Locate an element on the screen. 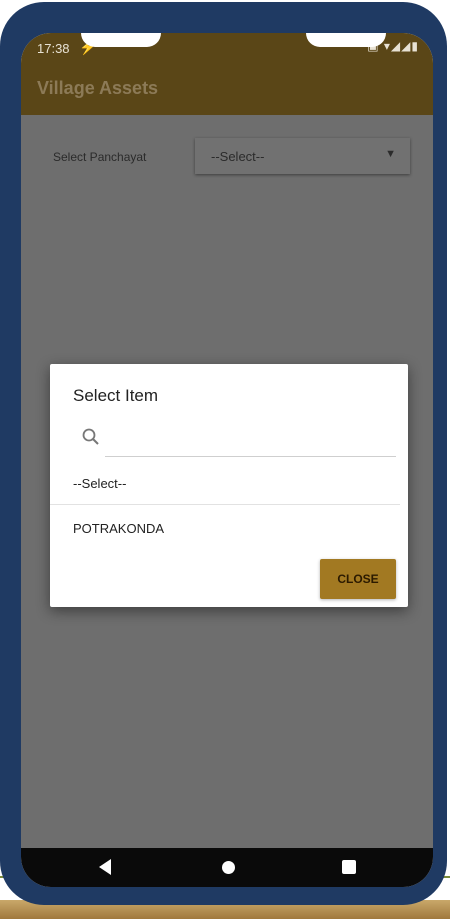 This screenshot has height=919, width=450. list-item-label: --Select-- is located at coordinates (100, 483).